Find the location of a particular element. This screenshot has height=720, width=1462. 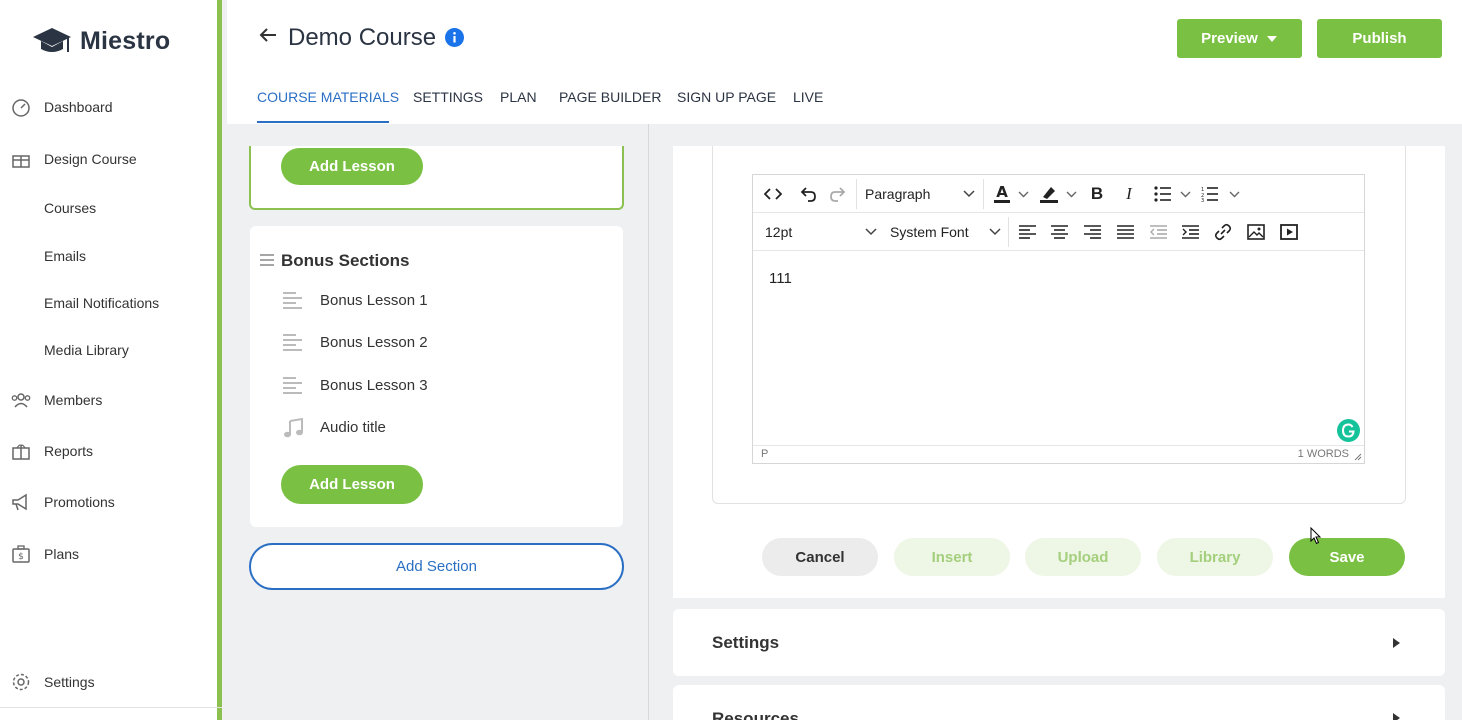

highlight-color-dropdown is located at coordinates (1071, 194).